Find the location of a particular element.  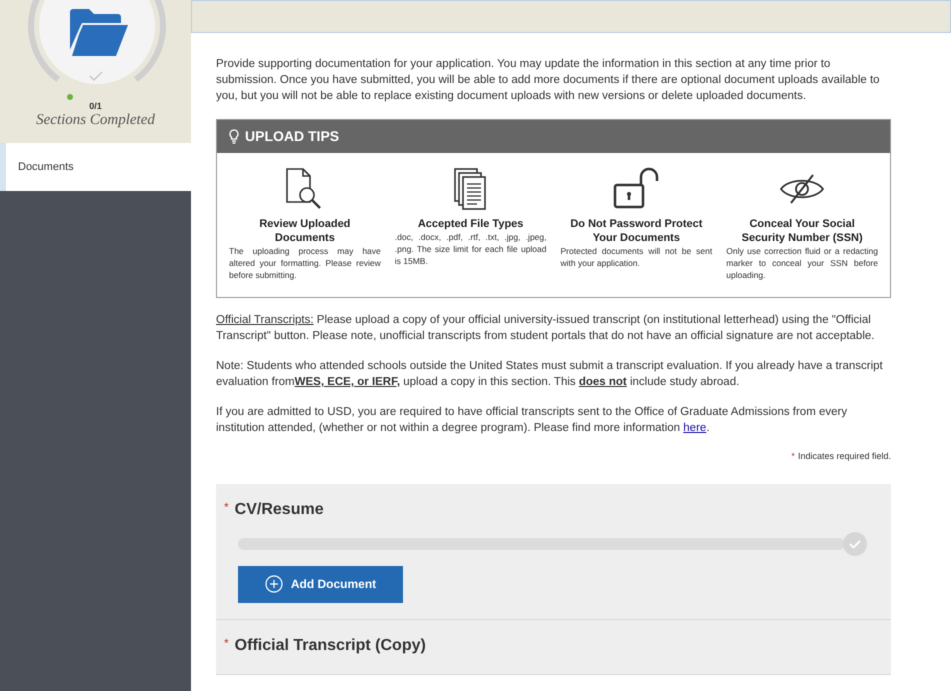

note-text: If you are admitted to USD, you are required to have official transcripts sent to the Office of Graduate Admissions from every institution attended, (whether or not within a degree program). Please find more information here. is located at coordinates (532, 420).